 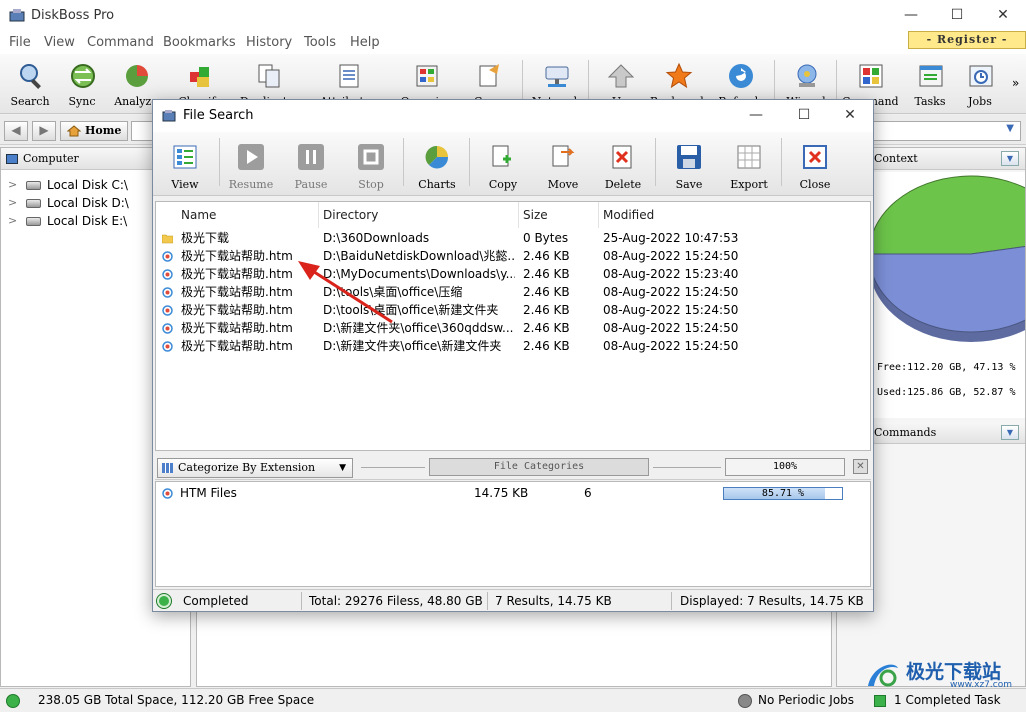 I want to click on watermark-logo: 极光下载站 www.xz7.com, so click(x=944, y=676).